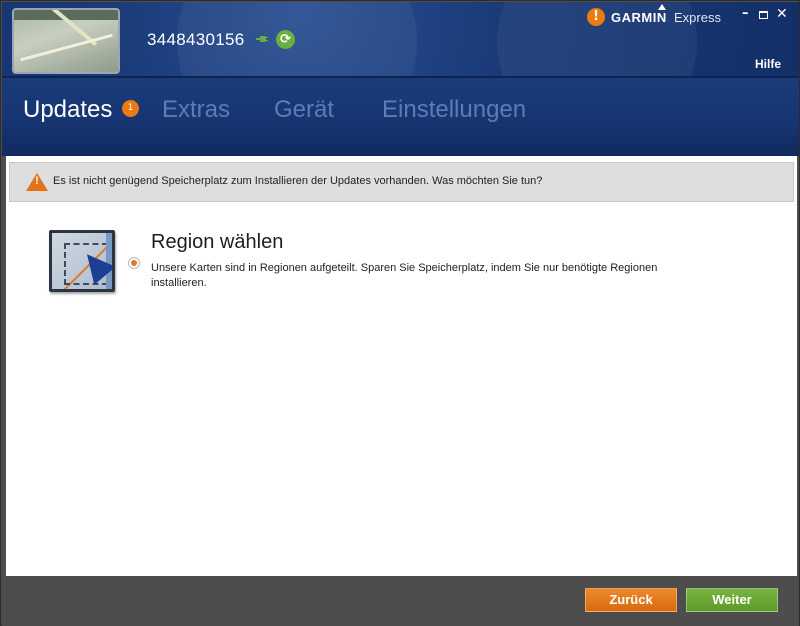  I want to click on garmin-logo: GARMIN, so click(639, 17).